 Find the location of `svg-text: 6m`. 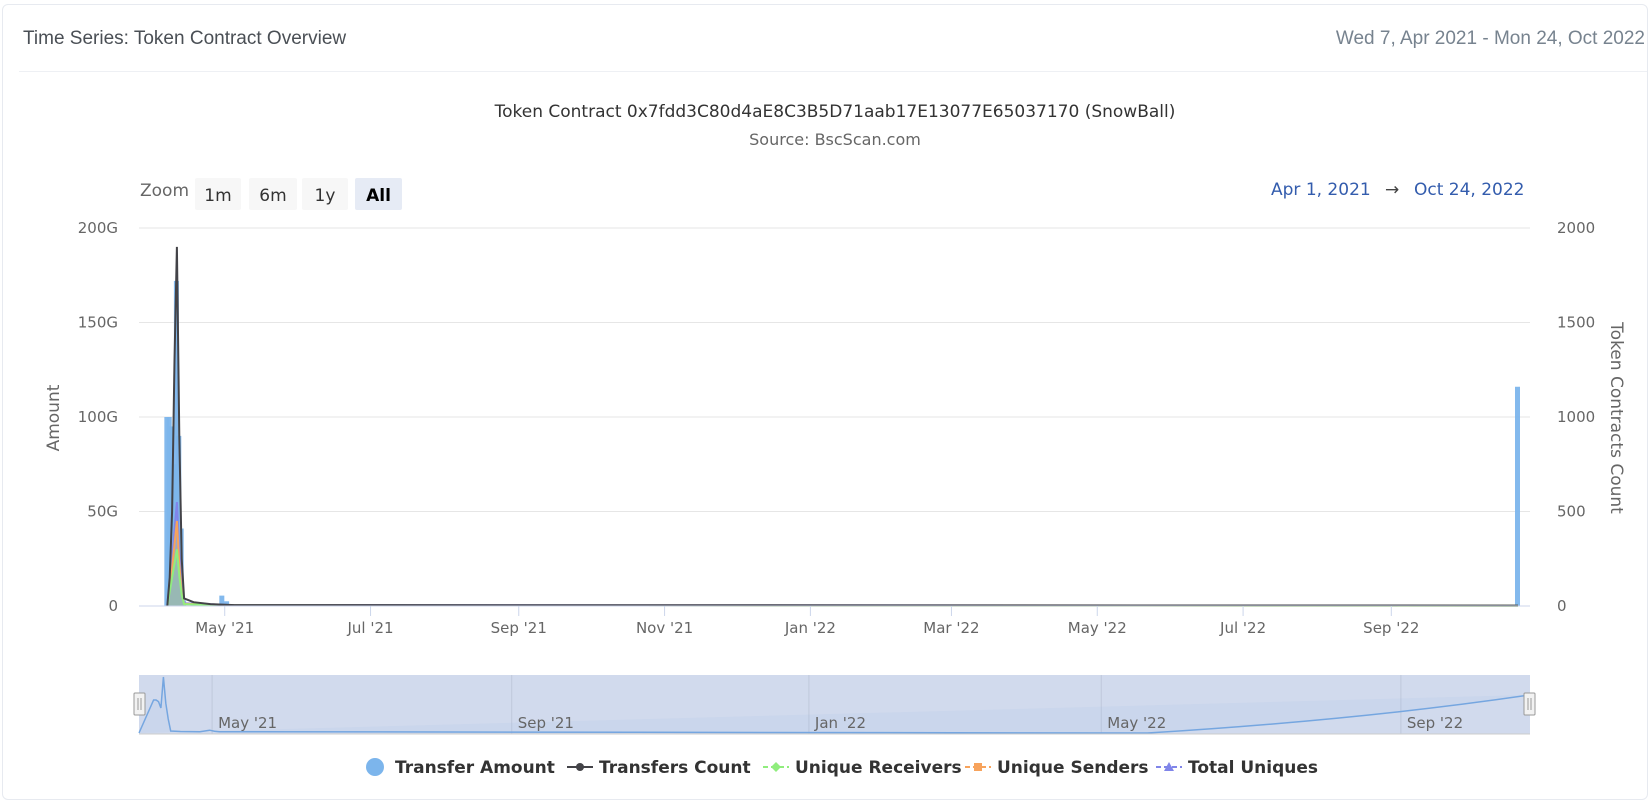

svg-text: 6m is located at coordinates (272, 196).